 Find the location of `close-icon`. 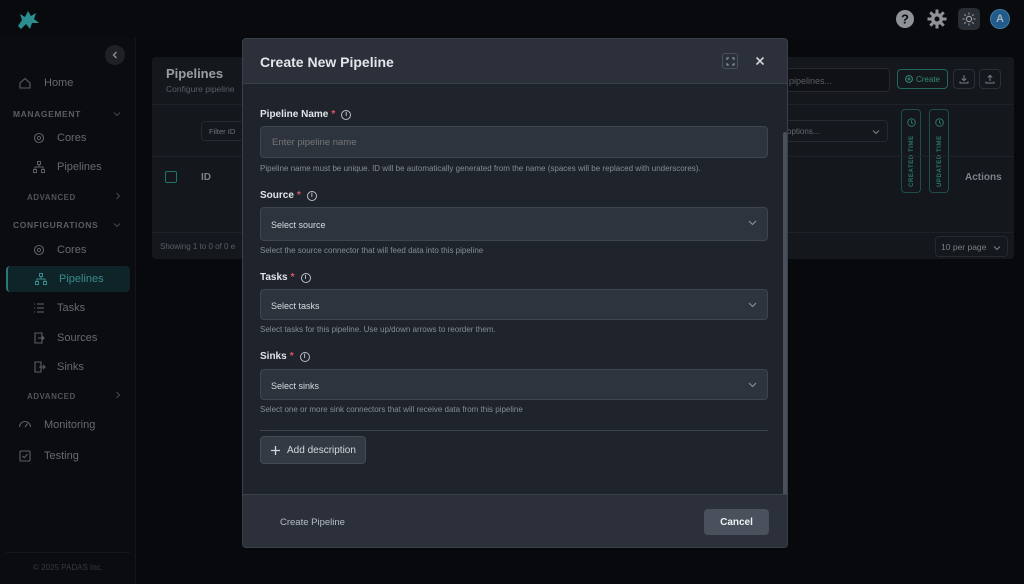

close-icon is located at coordinates (760, 61).